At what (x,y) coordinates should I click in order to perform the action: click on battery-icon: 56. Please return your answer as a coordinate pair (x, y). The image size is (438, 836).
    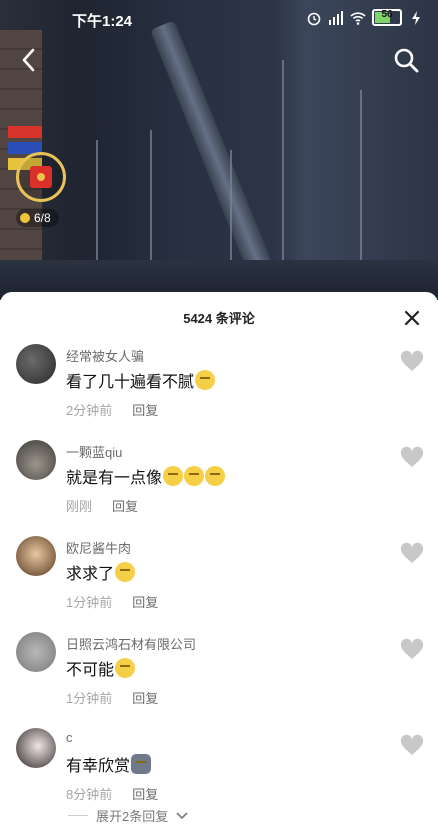
    Looking at the image, I should click on (387, 17).